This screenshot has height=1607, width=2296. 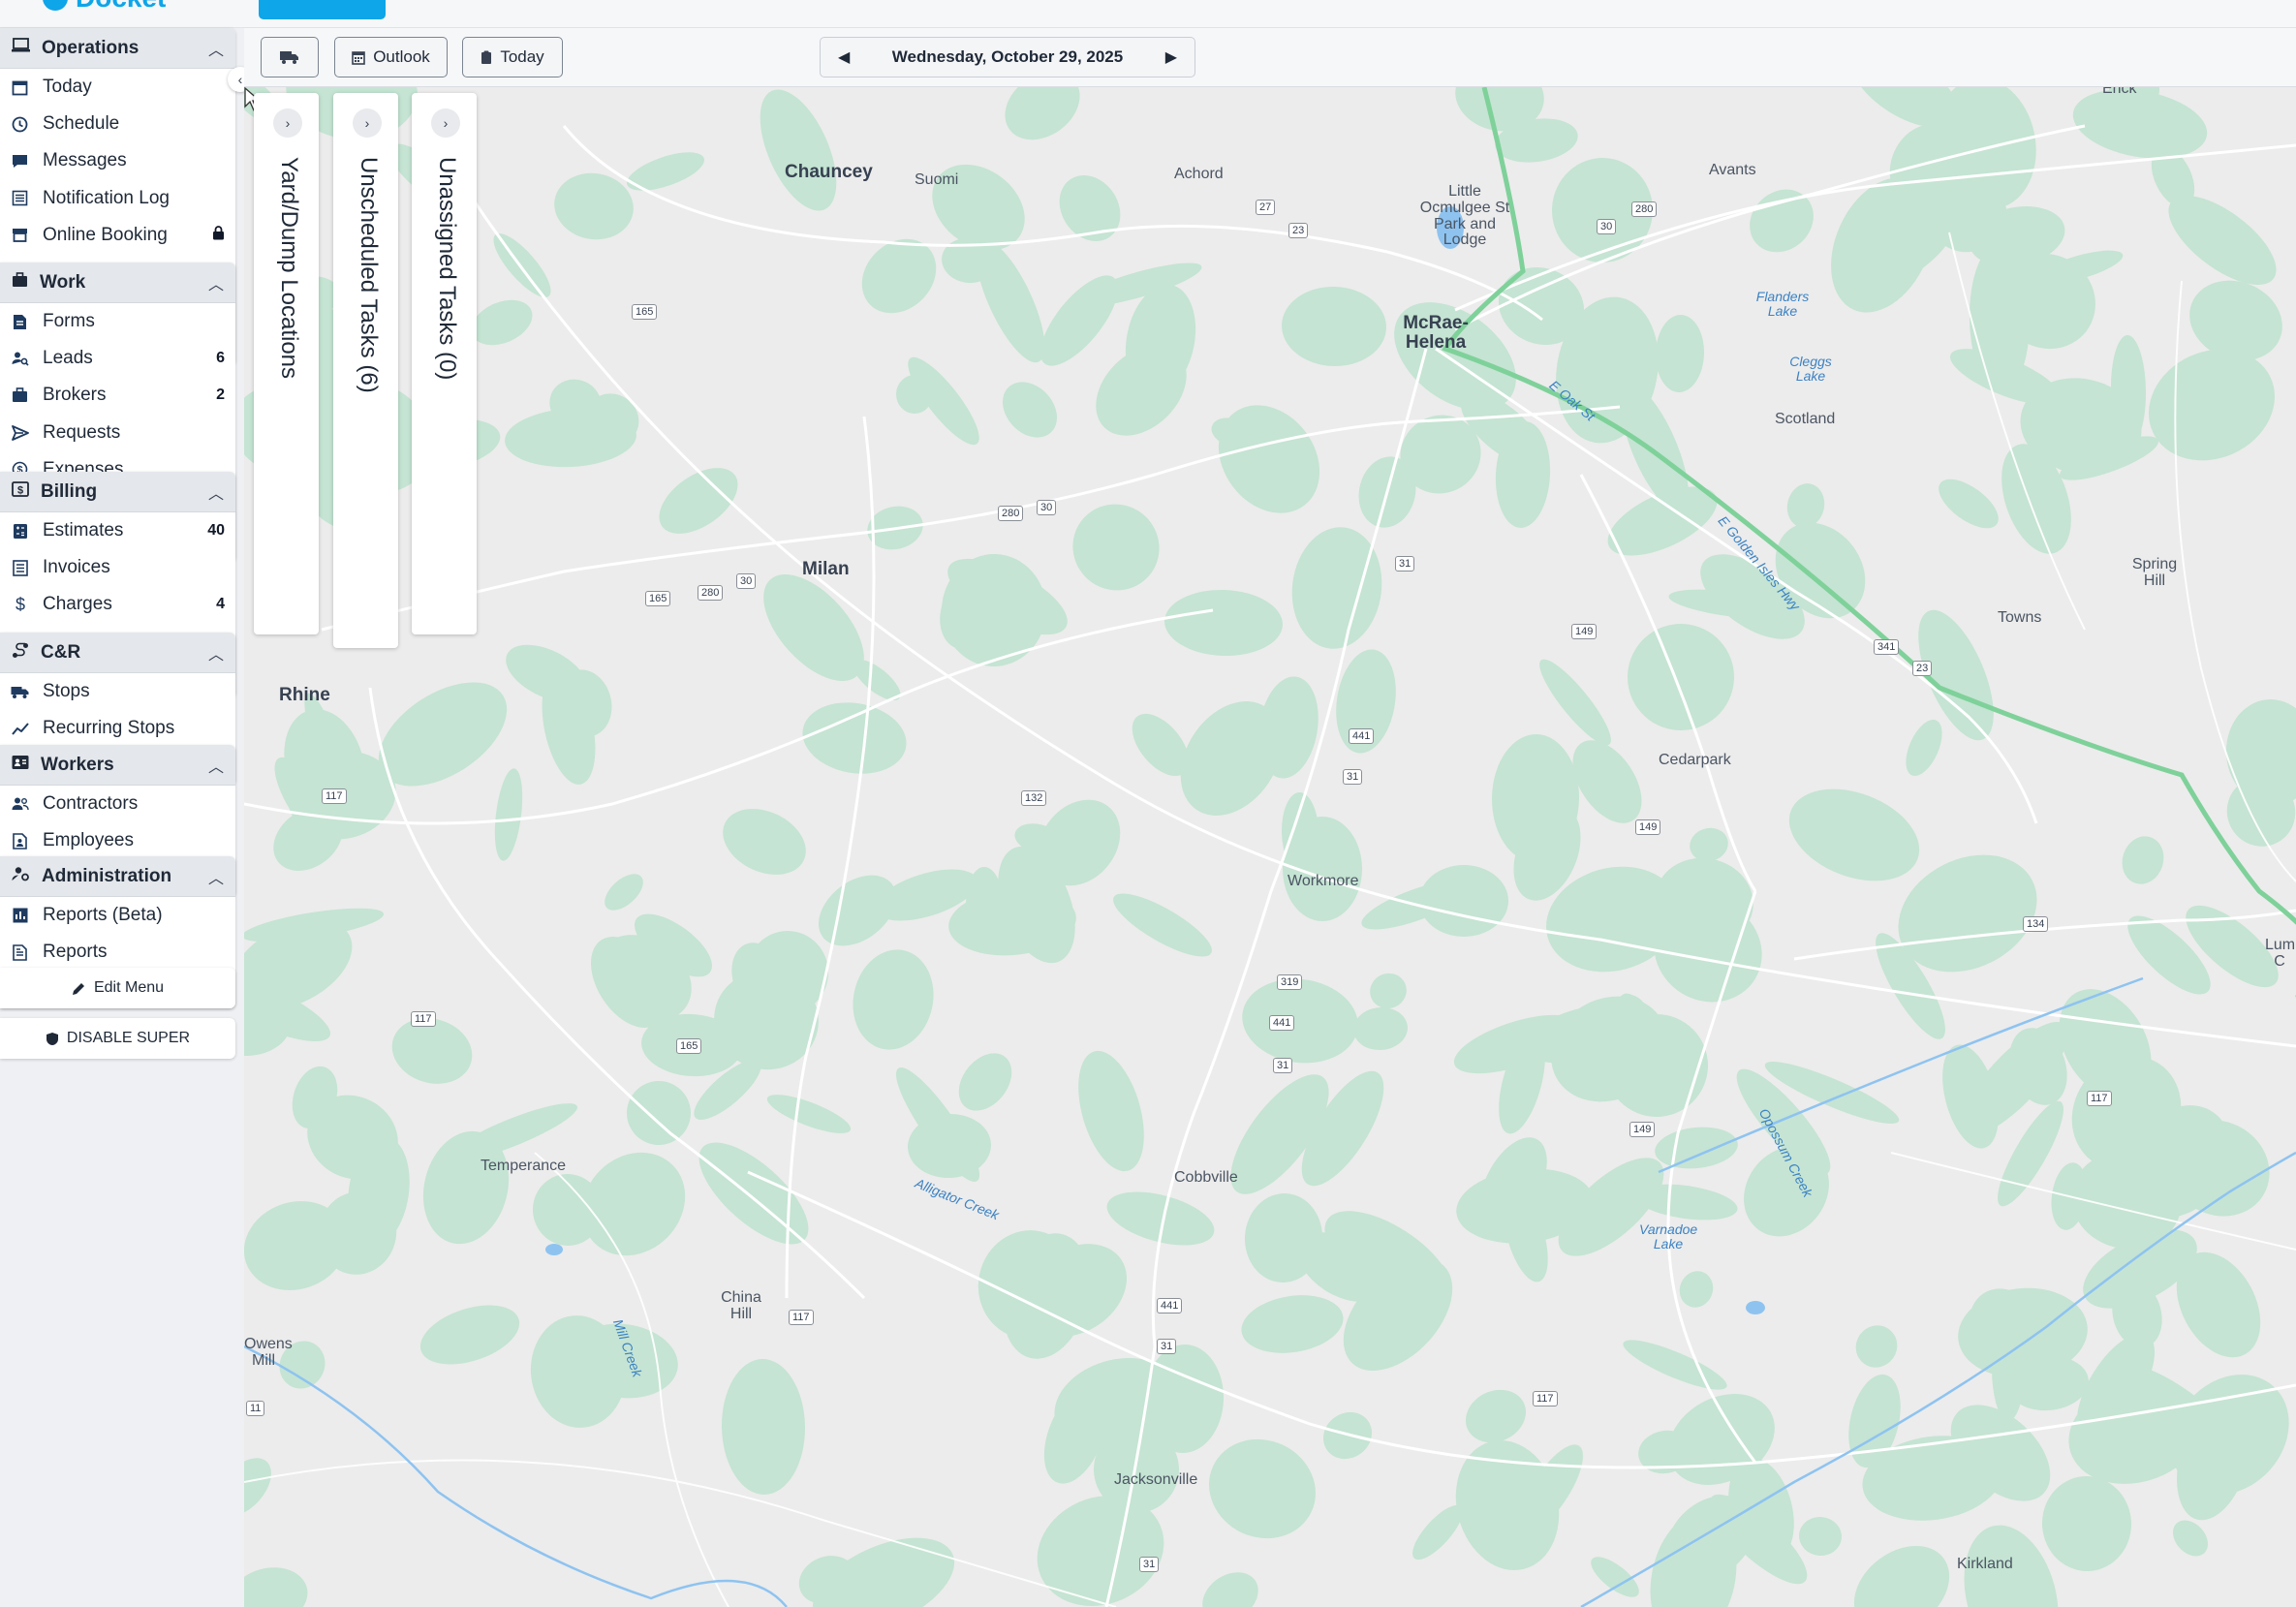 What do you see at coordinates (91, 804) in the screenshot?
I see `sidebar-item-label: Contractors` at bounding box center [91, 804].